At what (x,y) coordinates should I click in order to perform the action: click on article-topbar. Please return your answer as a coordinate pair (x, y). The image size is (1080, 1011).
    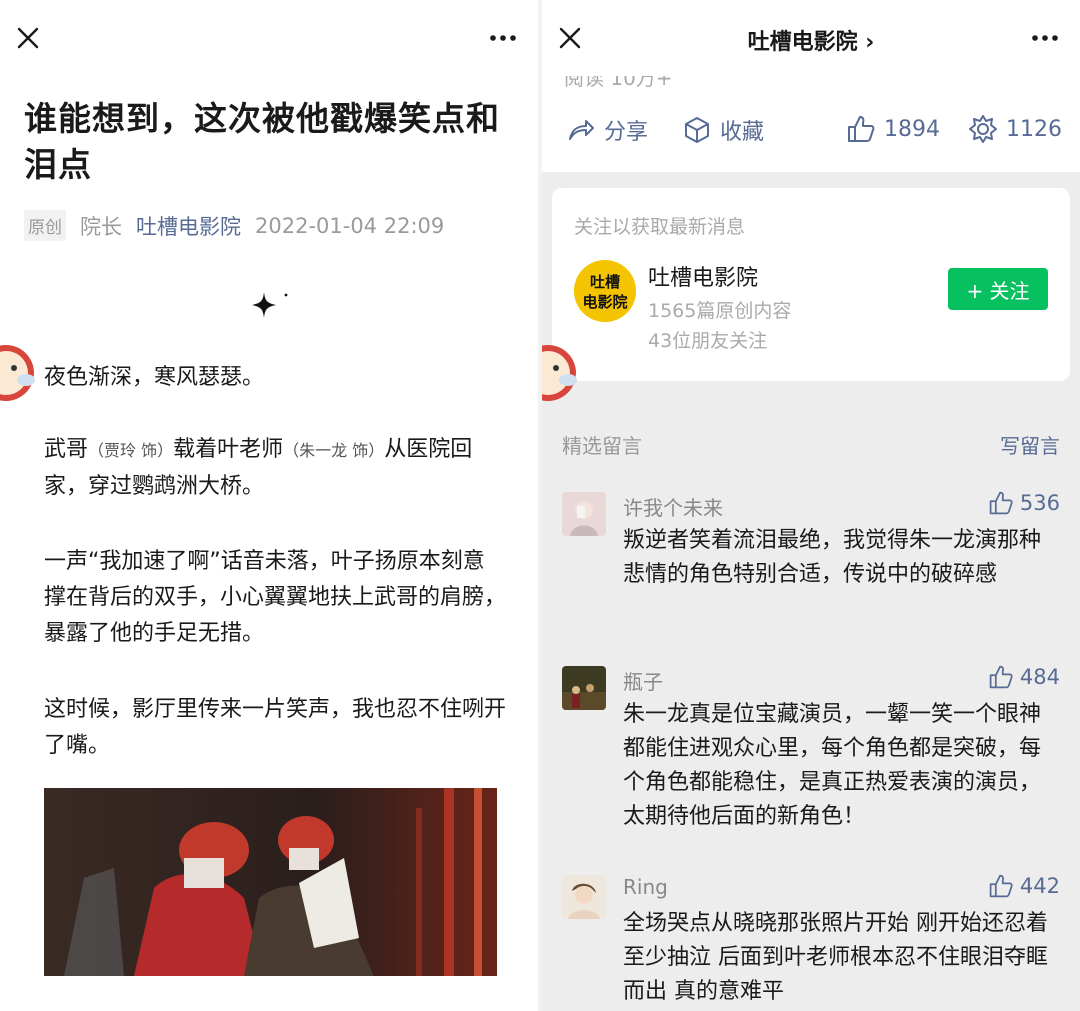
    Looking at the image, I should click on (269, 38).